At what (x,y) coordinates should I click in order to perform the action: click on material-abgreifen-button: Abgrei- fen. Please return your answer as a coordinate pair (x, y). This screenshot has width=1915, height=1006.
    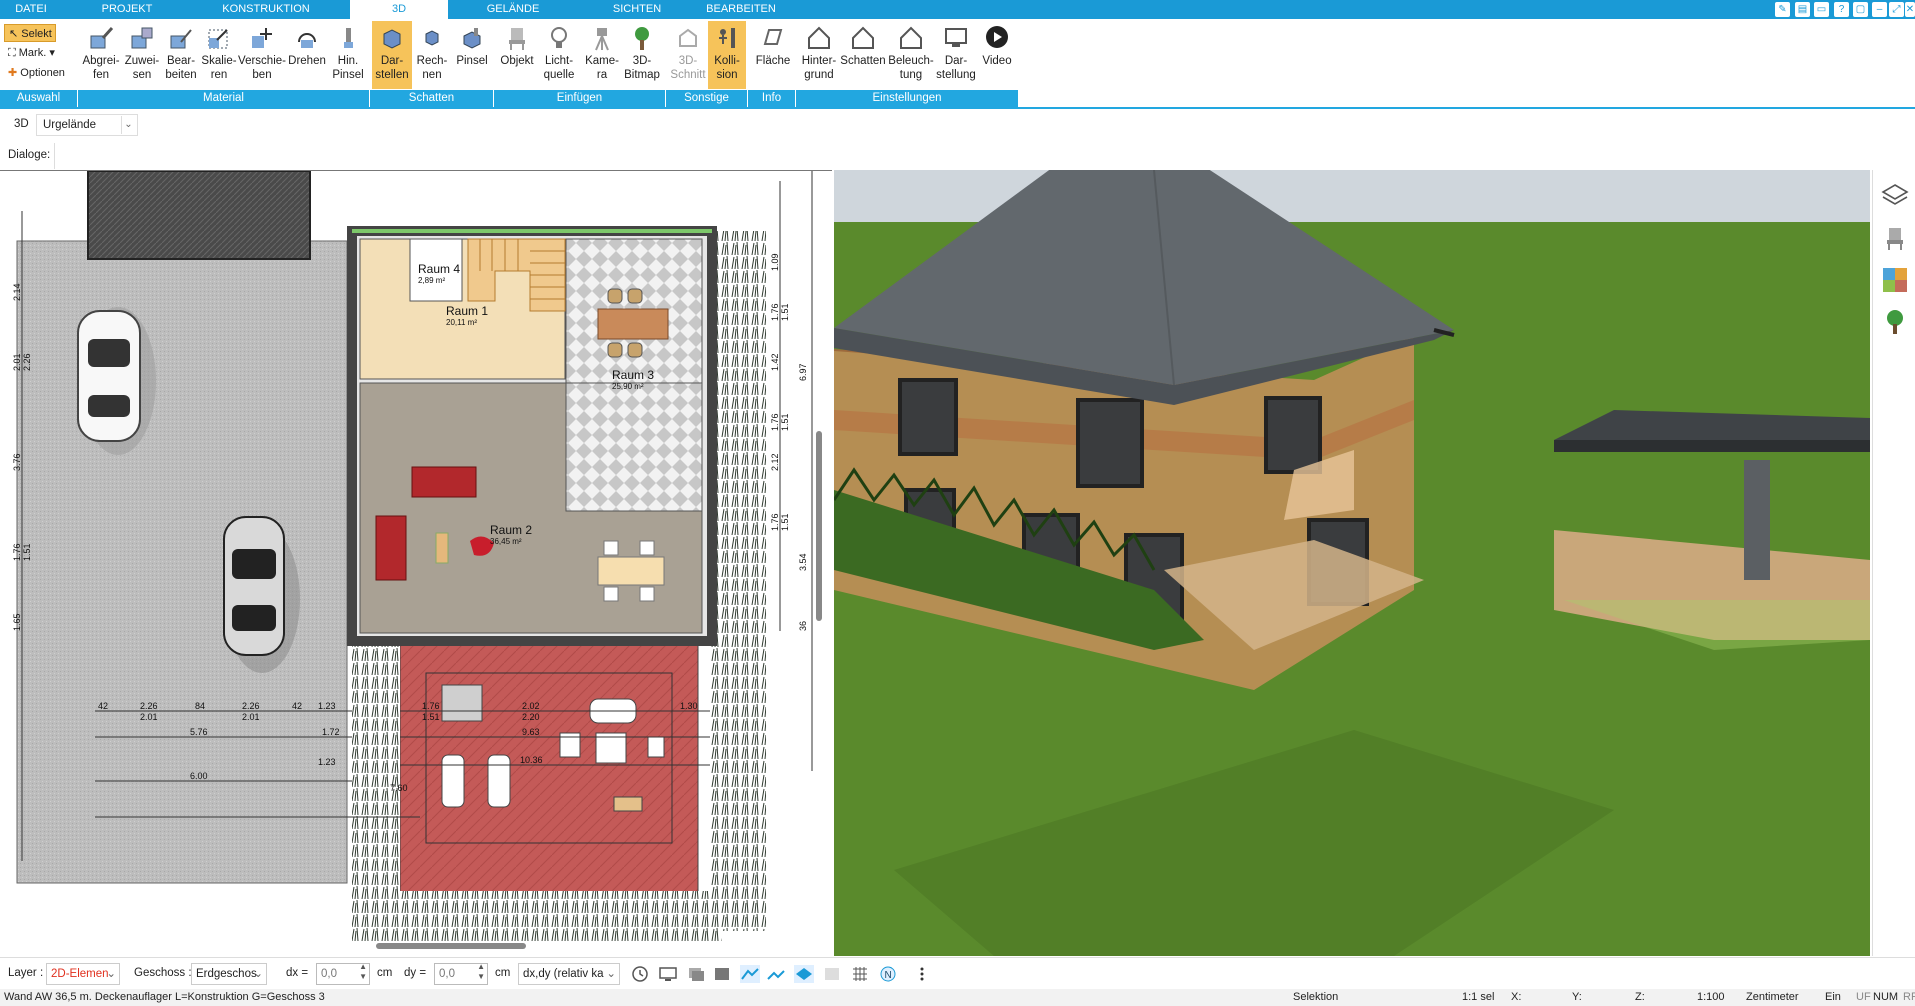
    Looking at the image, I should click on (101, 55).